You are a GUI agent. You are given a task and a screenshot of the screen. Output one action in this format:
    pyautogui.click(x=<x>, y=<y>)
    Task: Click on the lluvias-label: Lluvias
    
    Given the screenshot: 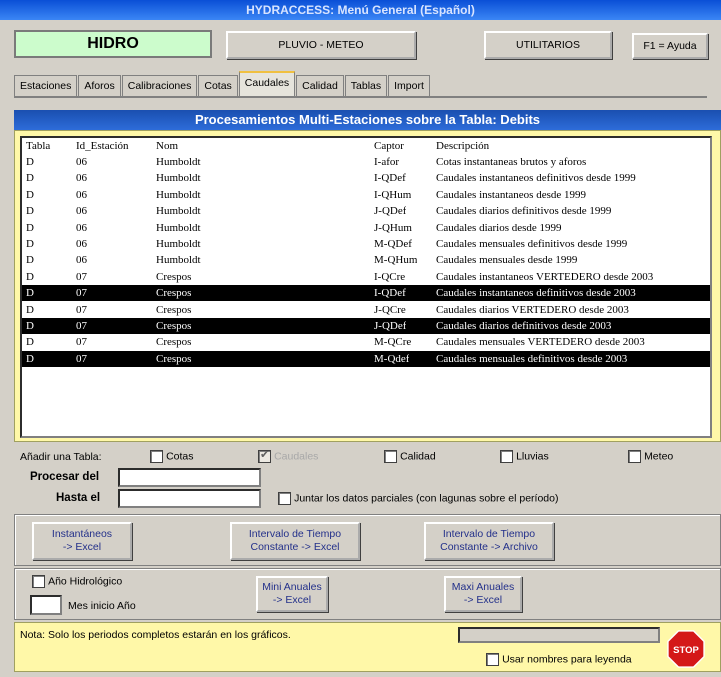 What is the action you would take?
    pyautogui.click(x=532, y=456)
    